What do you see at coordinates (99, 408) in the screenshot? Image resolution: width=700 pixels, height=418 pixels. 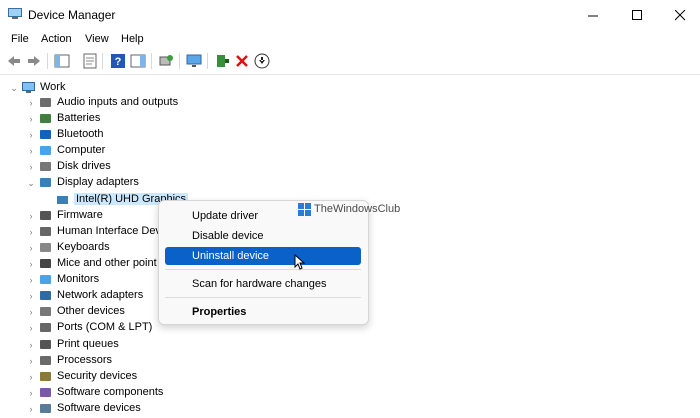 I see `tree-category-label: Software devices` at bounding box center [99, 408].